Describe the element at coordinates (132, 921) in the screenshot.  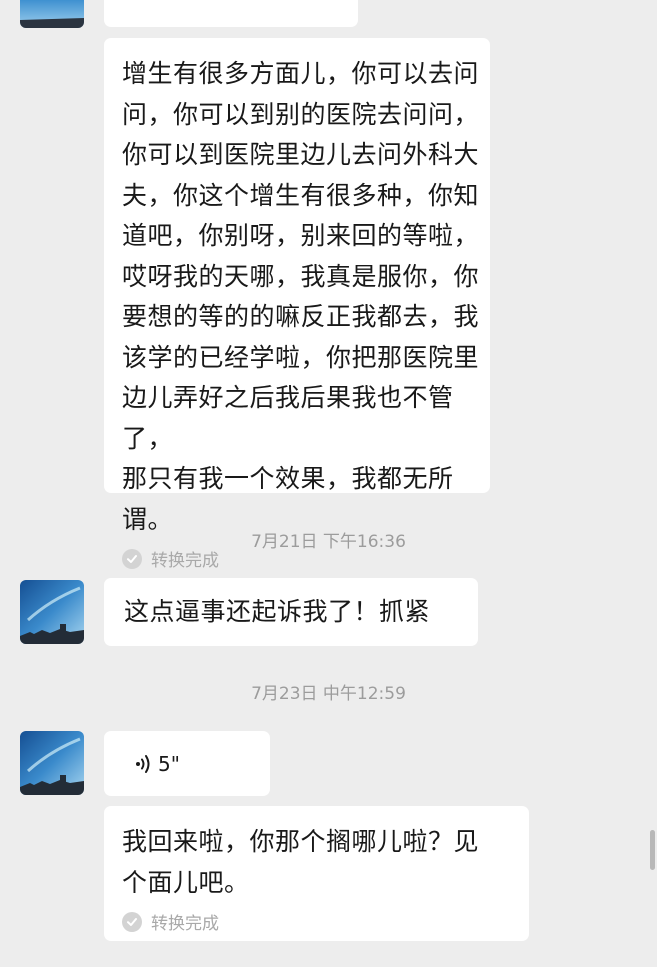
I see `check-circle-icon` at that location.